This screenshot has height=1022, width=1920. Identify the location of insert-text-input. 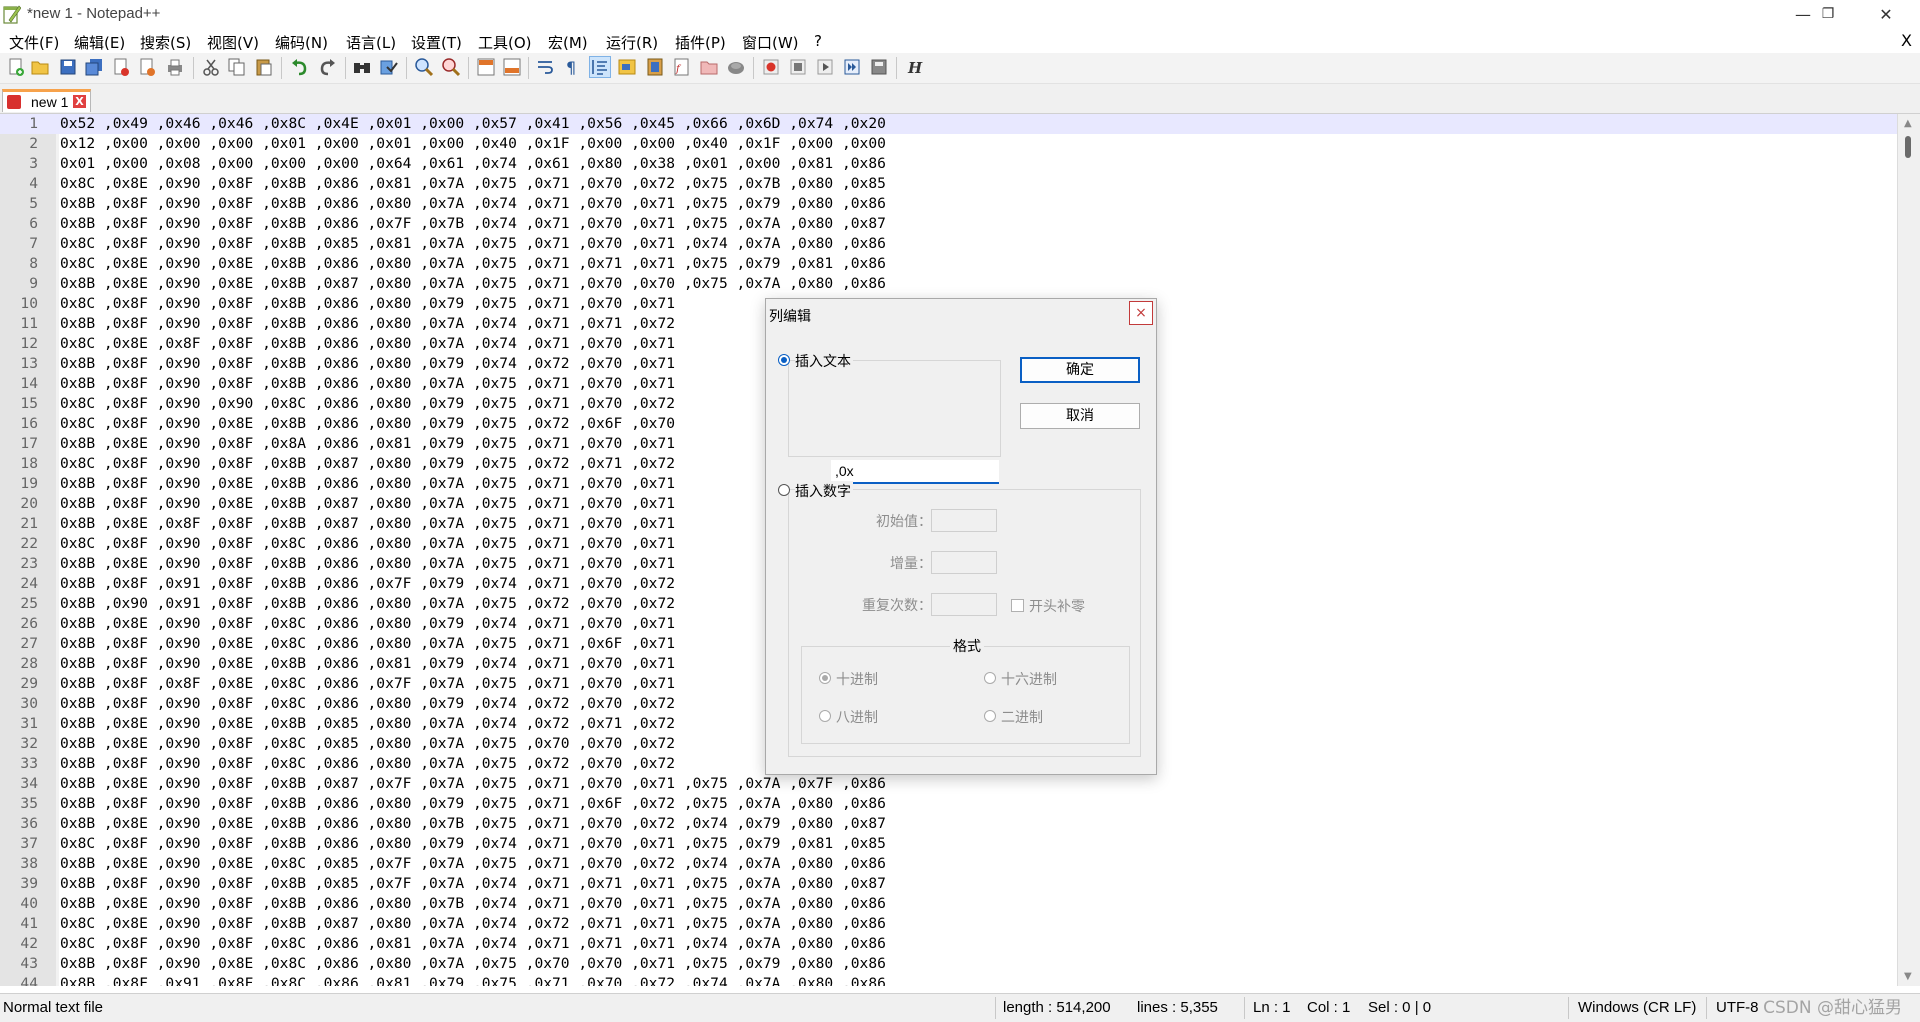
(915, 472).